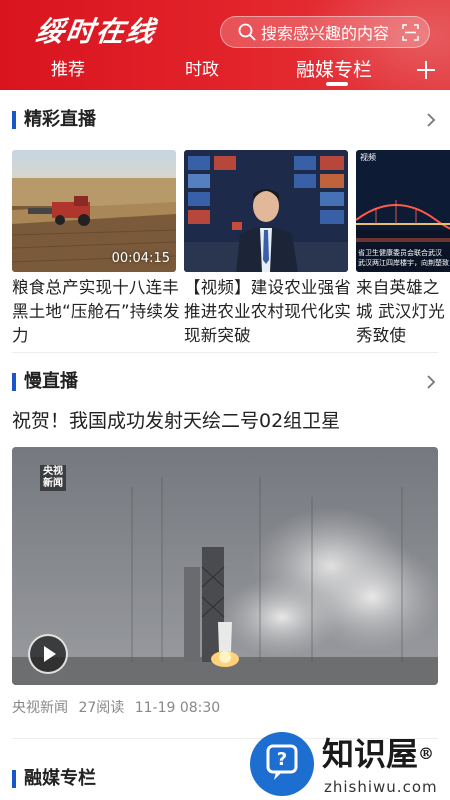  What do you see at coordinates (378, 754) in the screenshot?
I see `watermark-title: 知识屋®` at bounding box center [378, 754].